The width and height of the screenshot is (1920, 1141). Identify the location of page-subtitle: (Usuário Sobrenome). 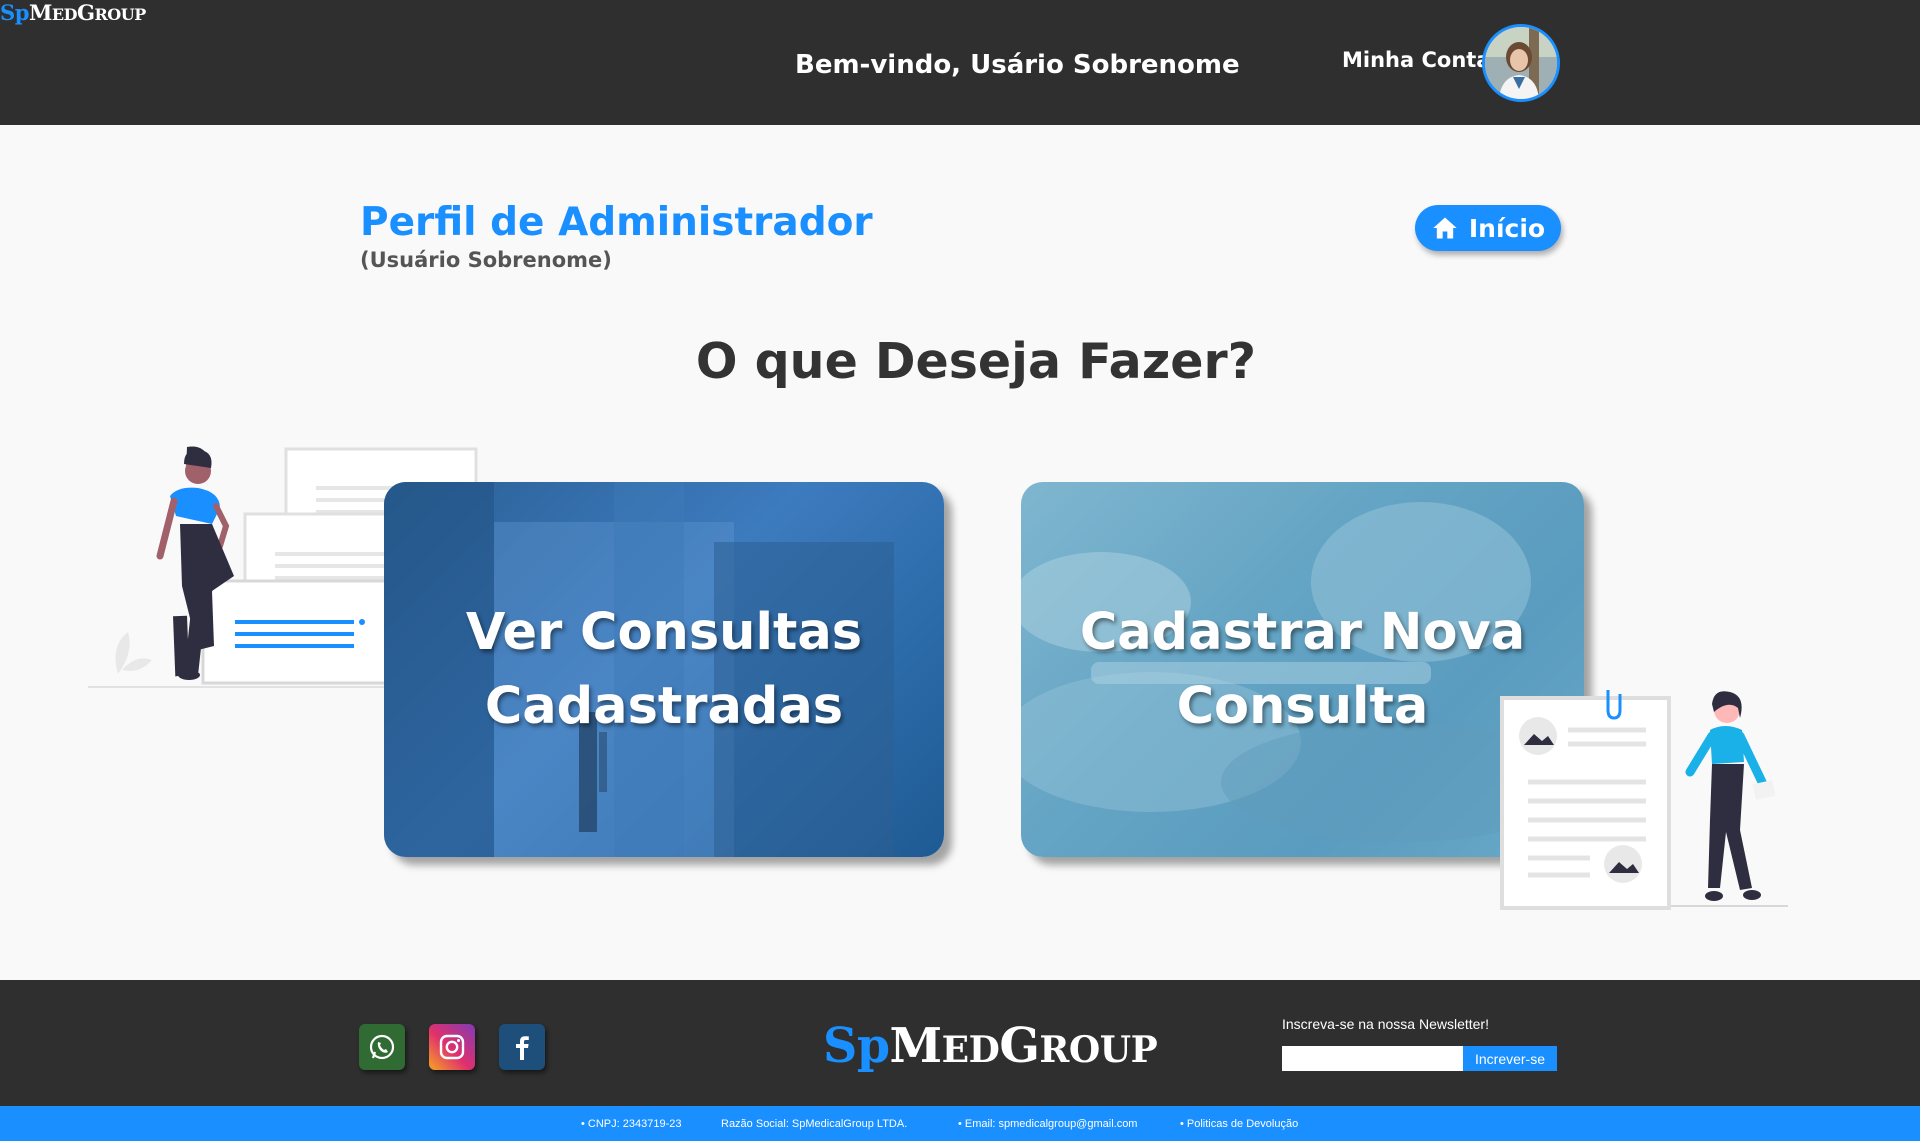
(486, 260).